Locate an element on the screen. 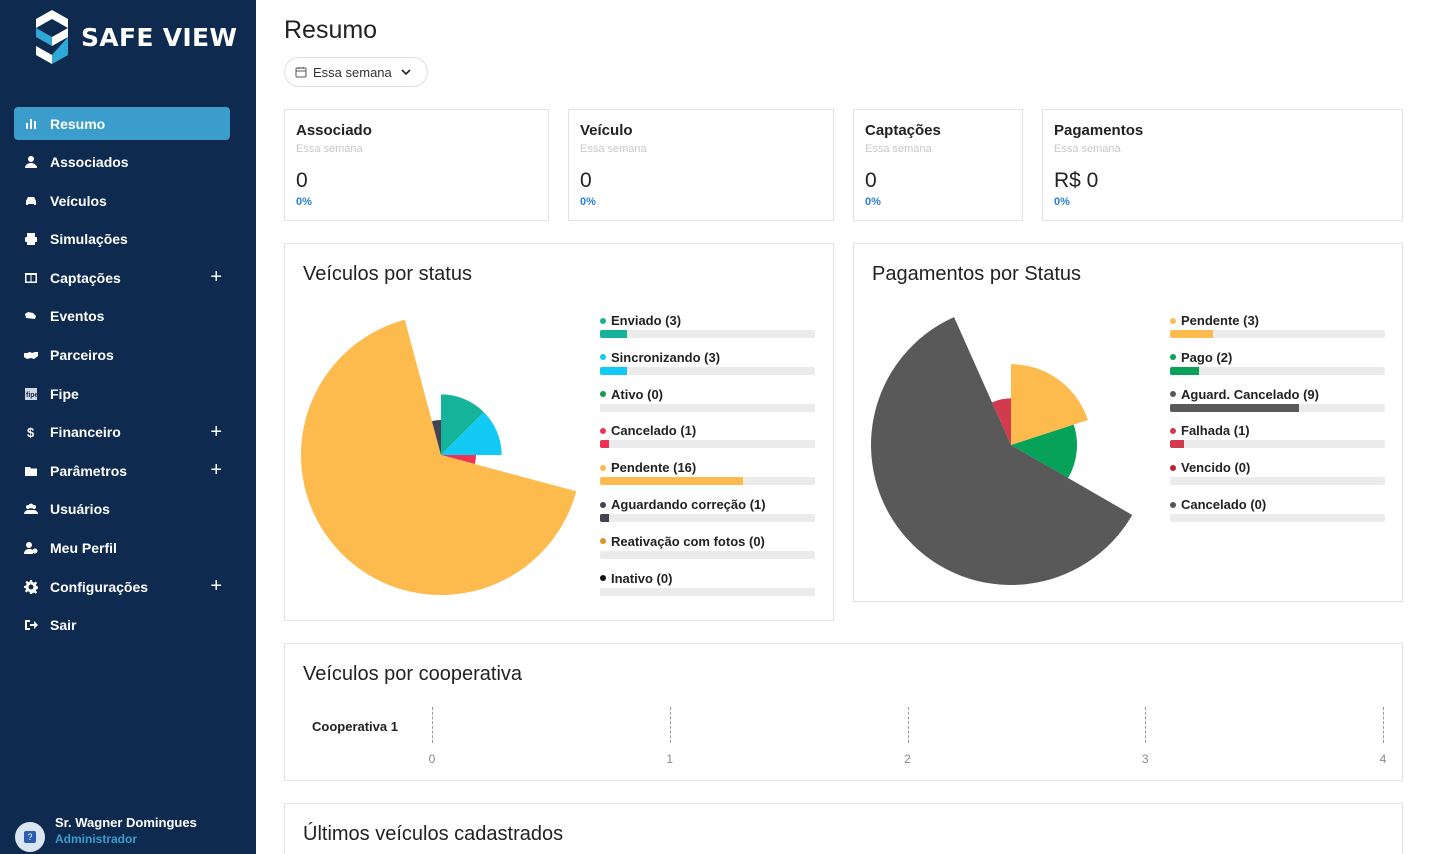 The height and width of the screenshot is (854, 1430). panel-title: Veículos por status is located at coordinates (387, 274).